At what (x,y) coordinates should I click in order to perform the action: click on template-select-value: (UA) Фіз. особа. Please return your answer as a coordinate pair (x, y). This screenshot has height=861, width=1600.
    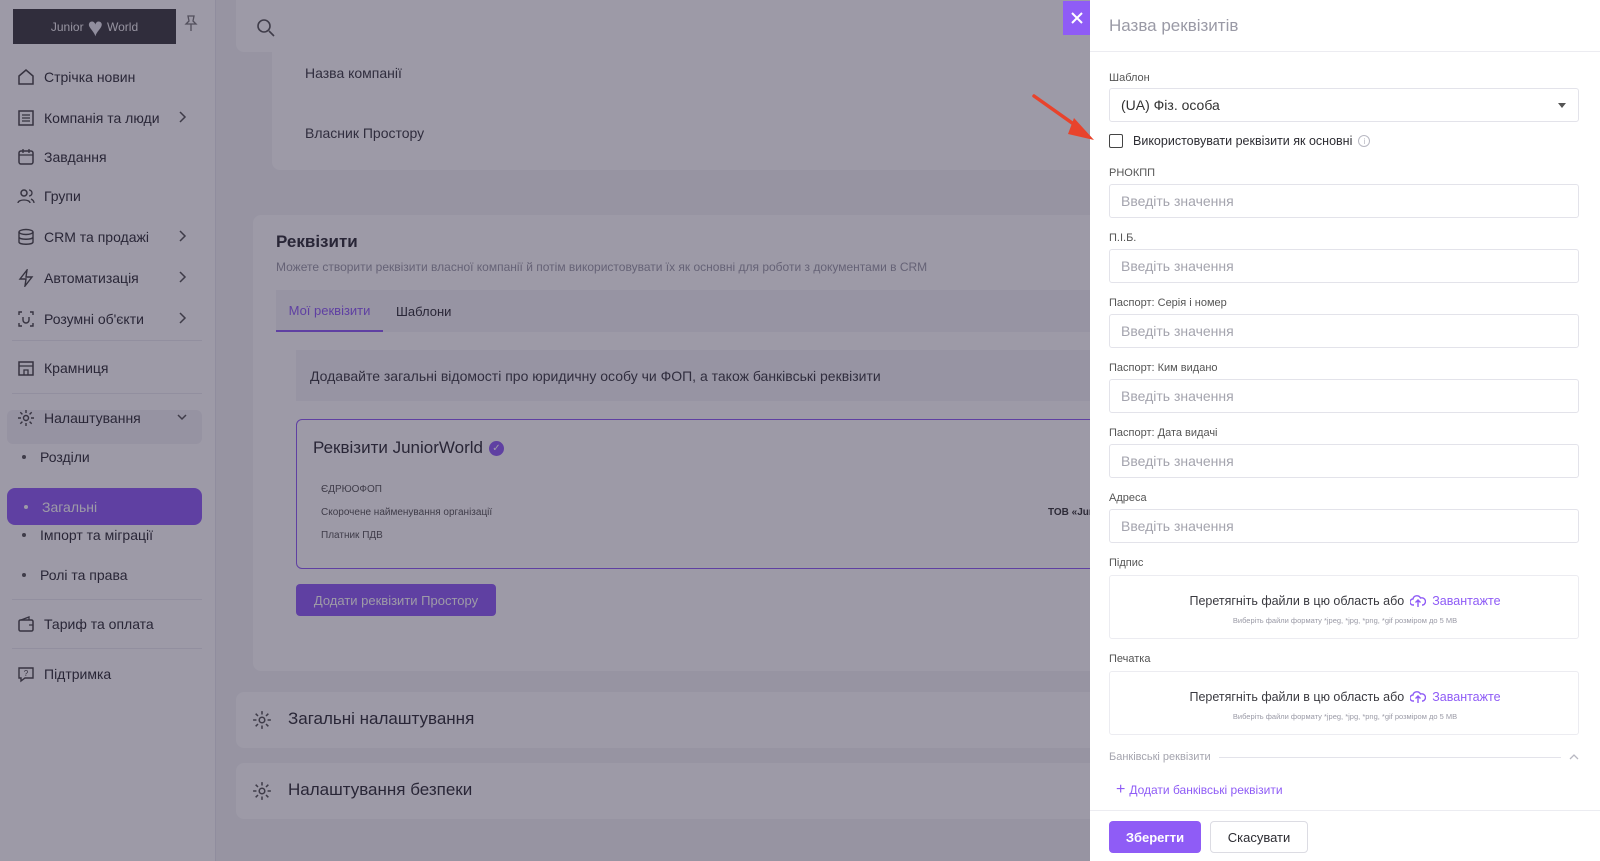
    Looking at the image, I should click on (1170, 105).